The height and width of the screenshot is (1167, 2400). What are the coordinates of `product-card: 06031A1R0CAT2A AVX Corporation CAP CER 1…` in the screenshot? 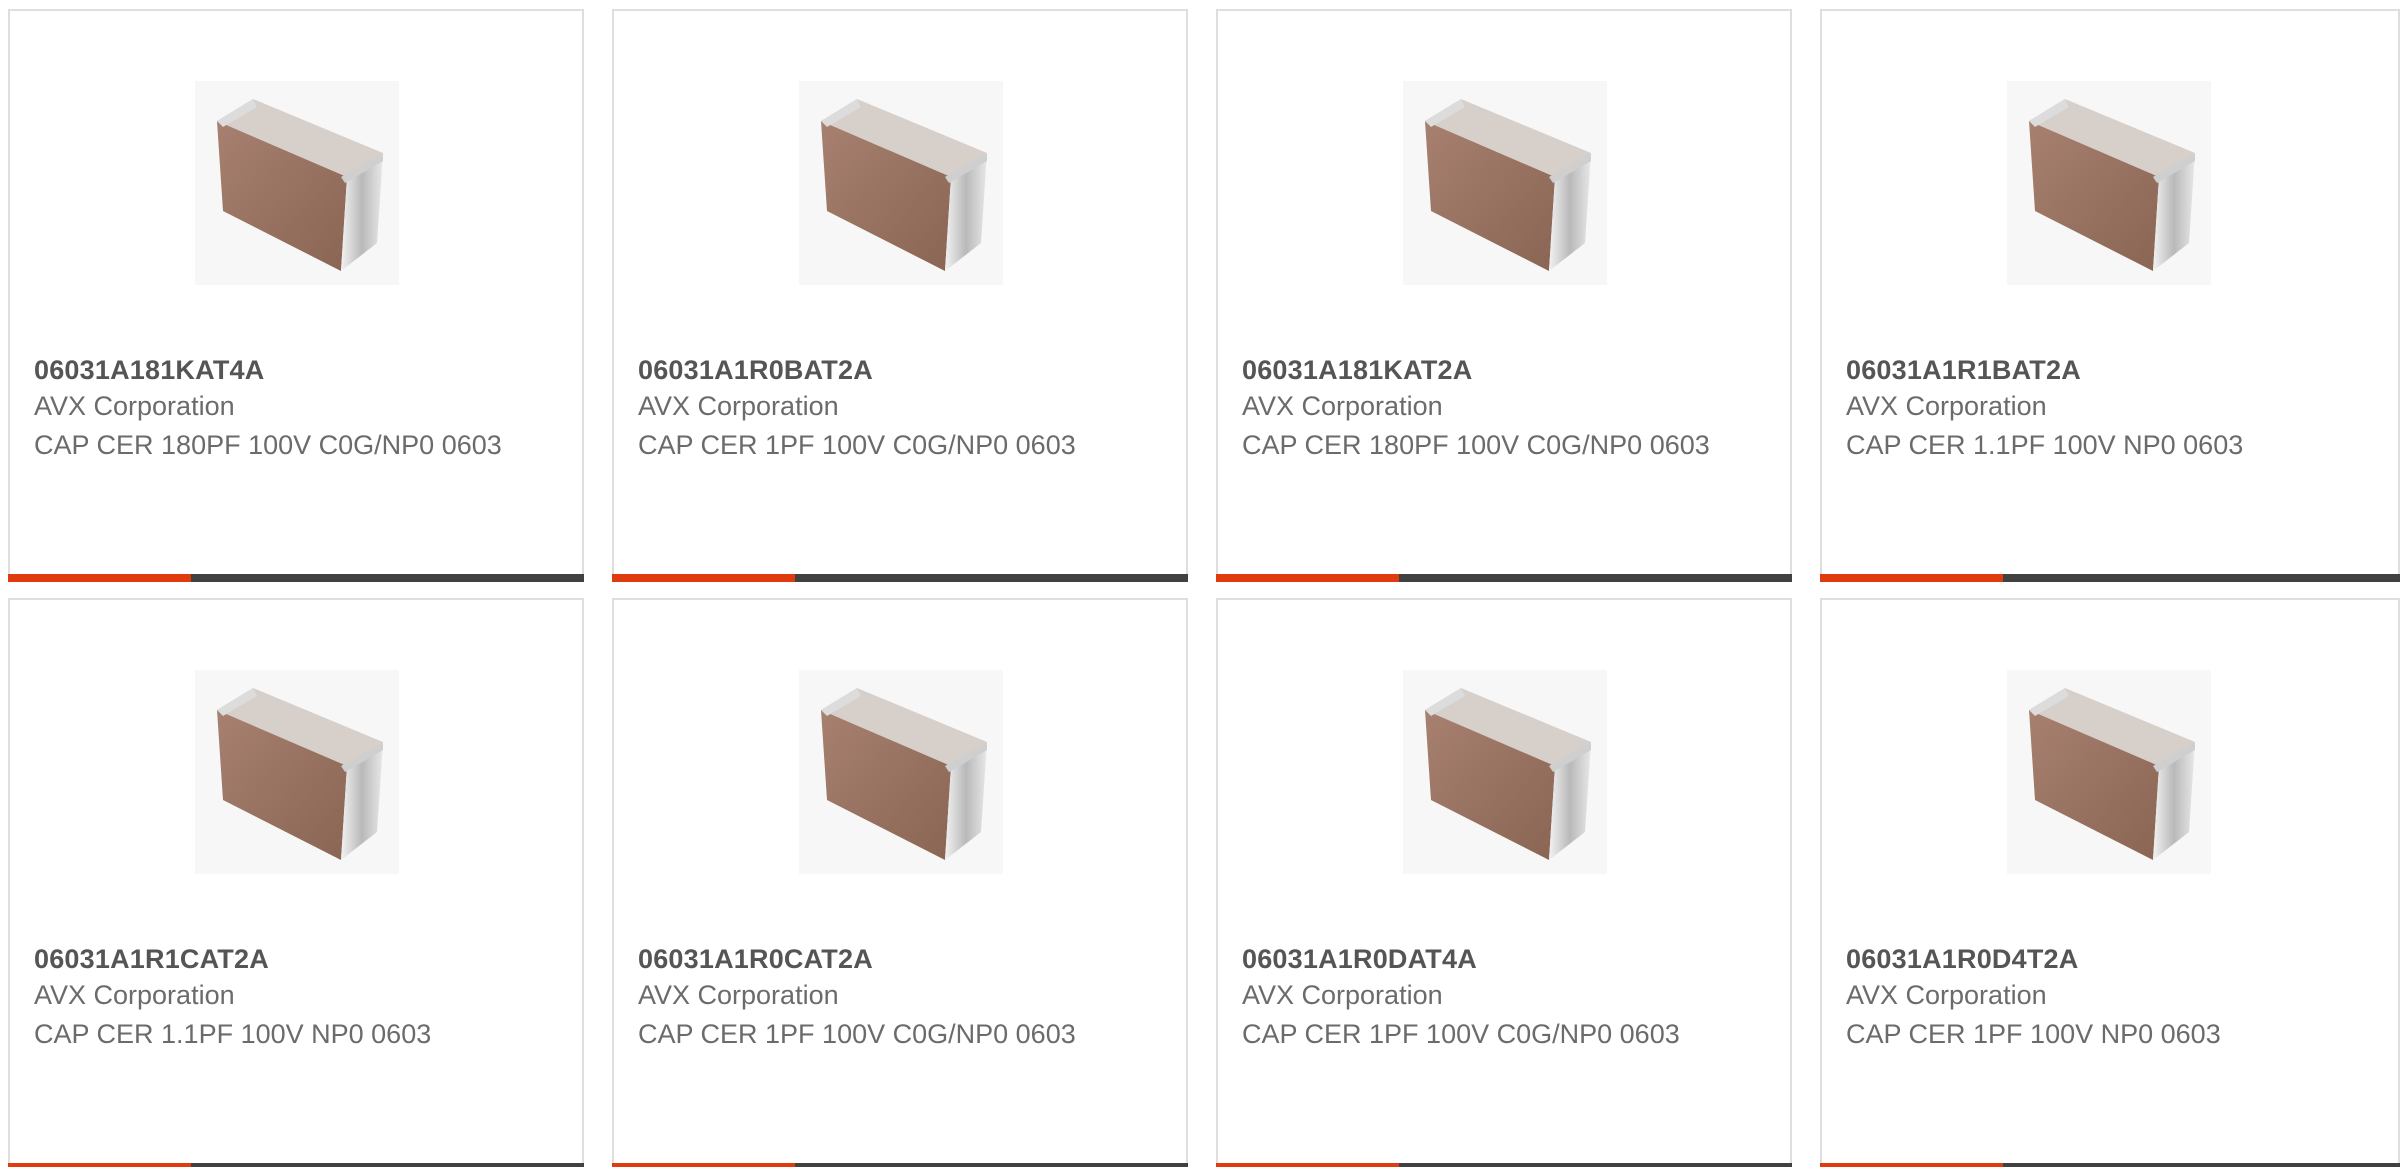 It's located at (900, 882).